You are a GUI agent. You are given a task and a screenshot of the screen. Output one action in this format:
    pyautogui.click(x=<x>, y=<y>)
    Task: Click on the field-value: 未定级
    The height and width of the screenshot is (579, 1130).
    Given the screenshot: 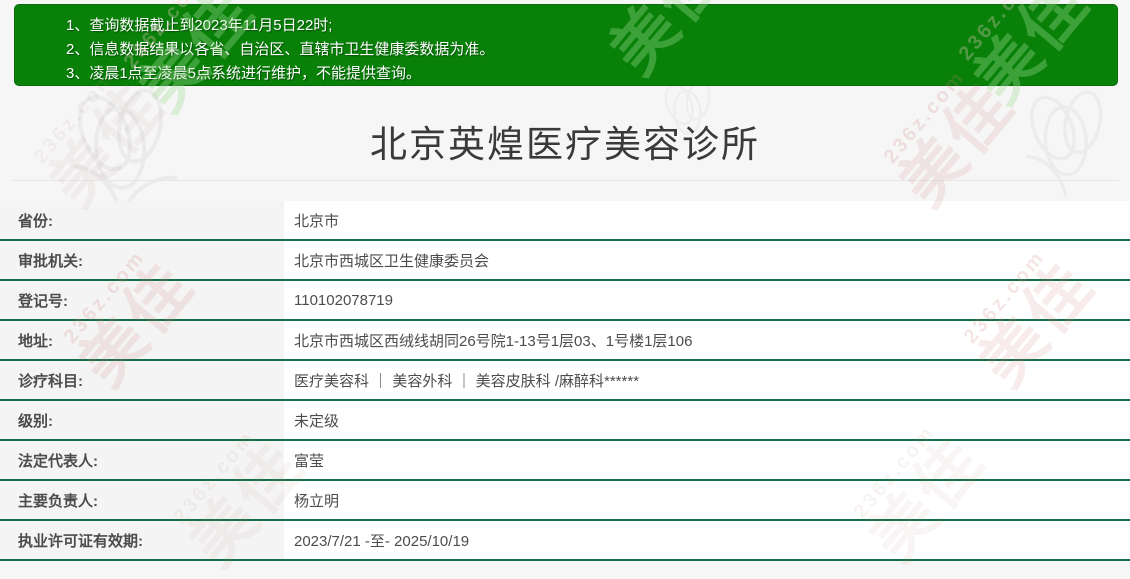 What is the action you would take?
    pyautogui.click(x=707, y=420)
    